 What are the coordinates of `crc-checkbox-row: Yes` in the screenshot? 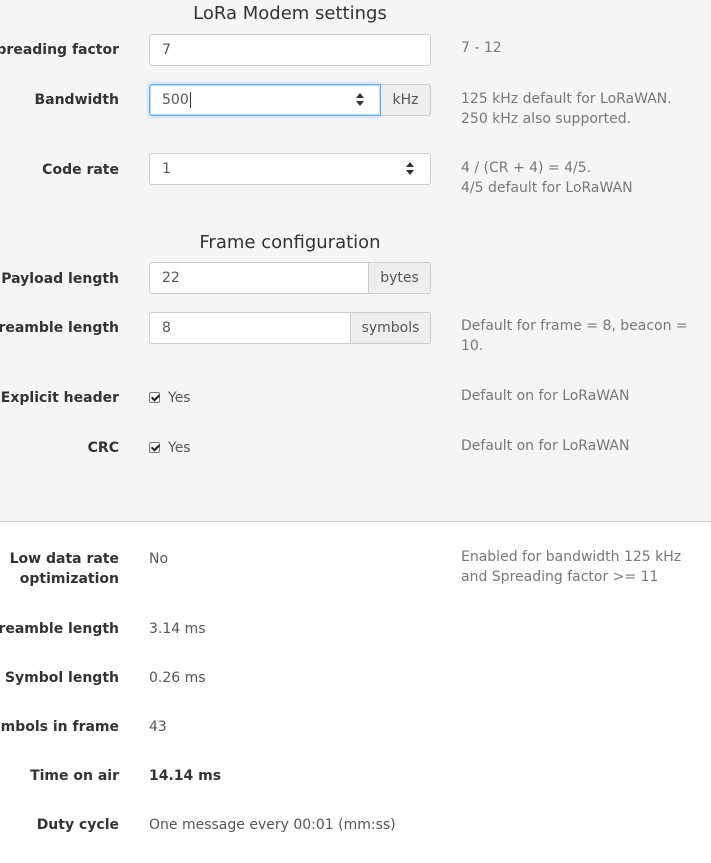 It's located at (170, 448).